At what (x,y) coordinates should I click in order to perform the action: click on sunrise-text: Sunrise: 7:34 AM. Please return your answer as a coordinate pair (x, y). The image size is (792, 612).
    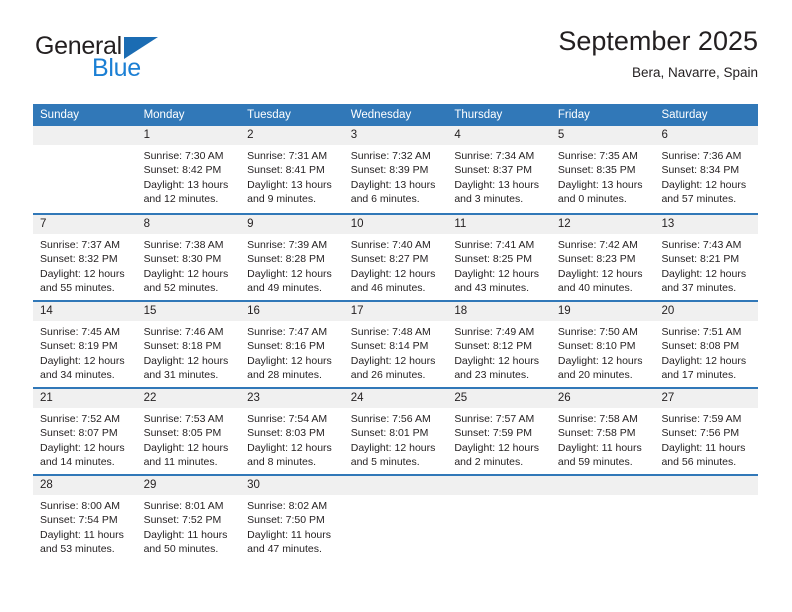
    Looking at the image, I should click on (494, 156).